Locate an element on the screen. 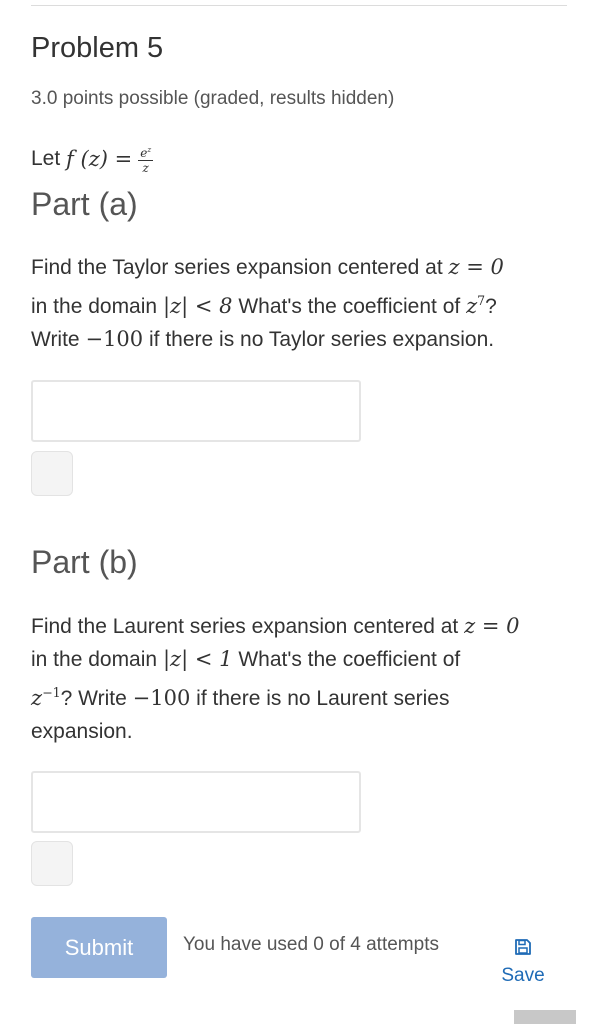 Image resolution: width=596 pixels, height=1024 pixels. part-b-heading: Part (b) is located at coordinates (84, 562).